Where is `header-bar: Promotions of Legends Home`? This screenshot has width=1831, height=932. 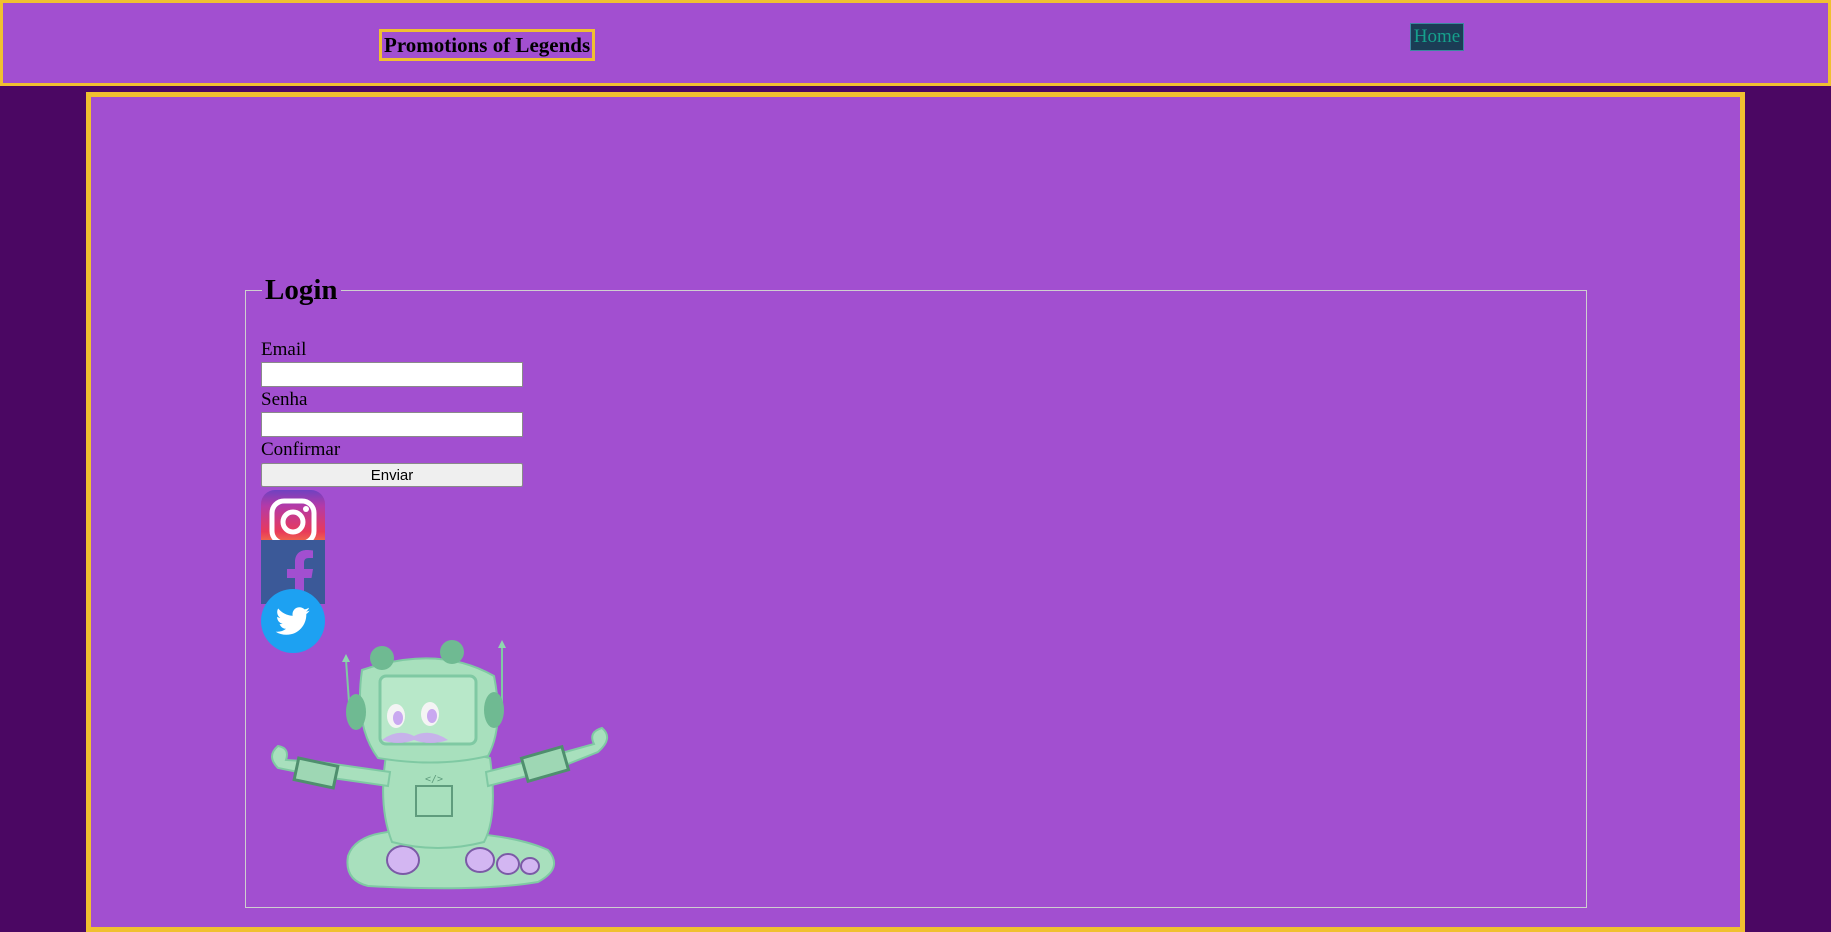
header-bar: Promotions of Legends Home is located at coordinates (915, 43).